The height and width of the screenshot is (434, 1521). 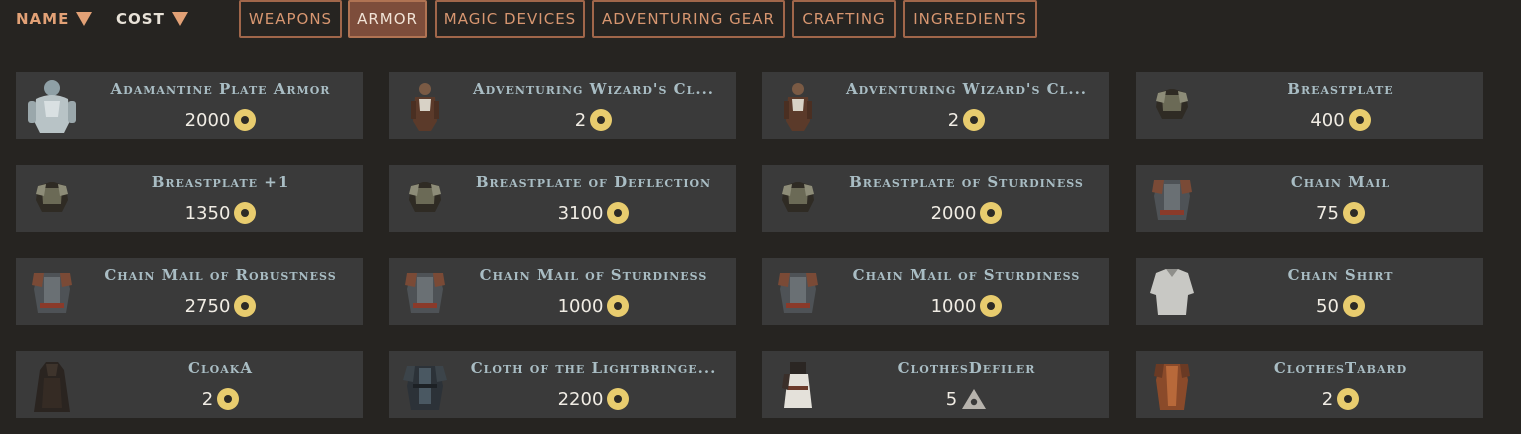 I want to click on sort-cost-label: COST, so click(x=140, y=19).